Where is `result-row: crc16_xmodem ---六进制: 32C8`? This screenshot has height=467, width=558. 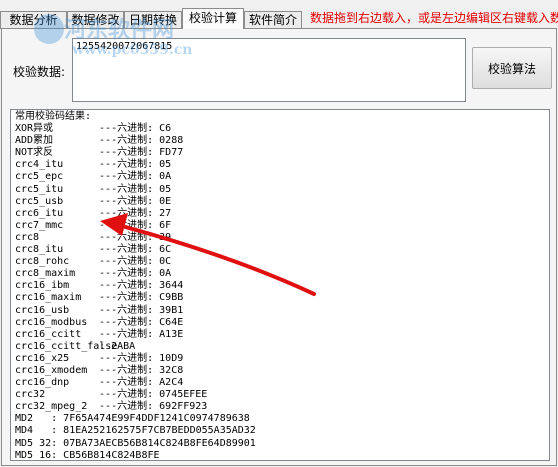
result-row: crc16_xmodem ---六进制: 32C8 is located at coordinates (280, 371).